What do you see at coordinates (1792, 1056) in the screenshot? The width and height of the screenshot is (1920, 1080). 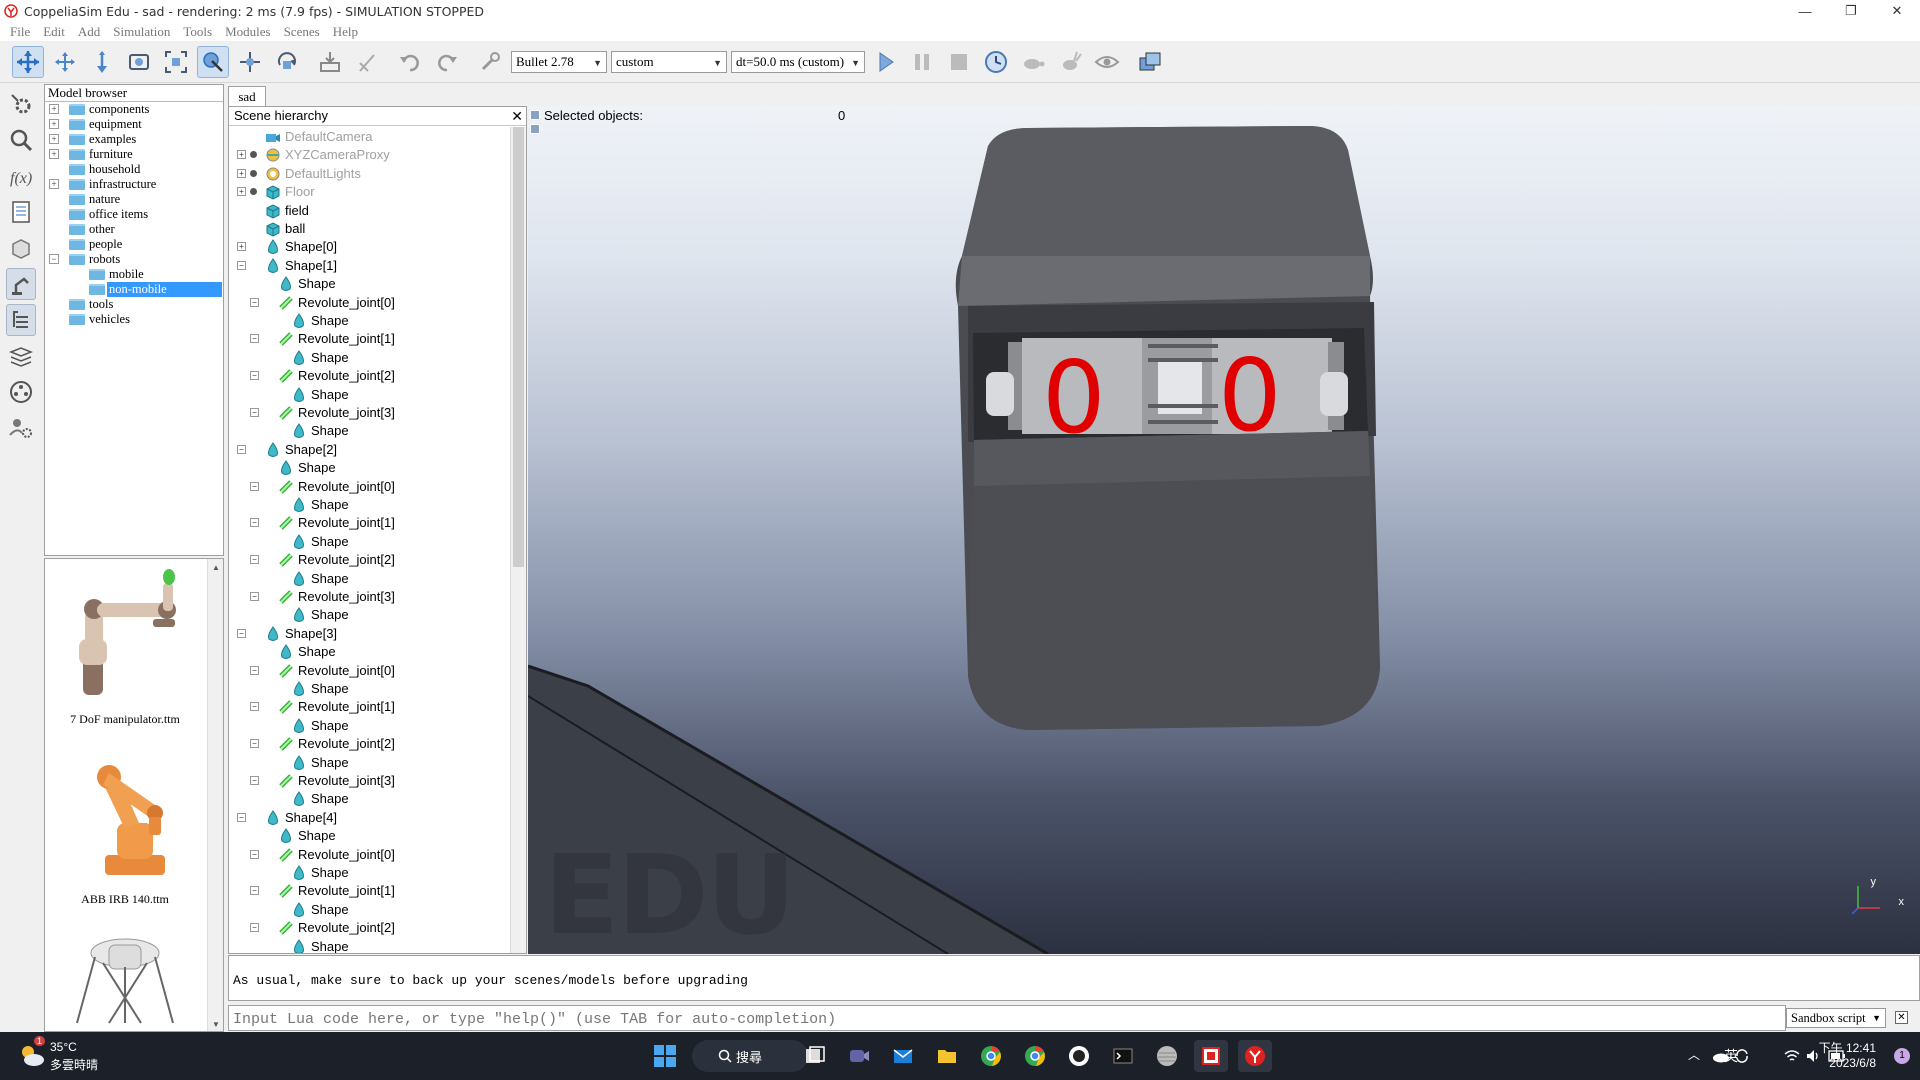 I see `wifi-icon` at bounding box center [1792, 1056].